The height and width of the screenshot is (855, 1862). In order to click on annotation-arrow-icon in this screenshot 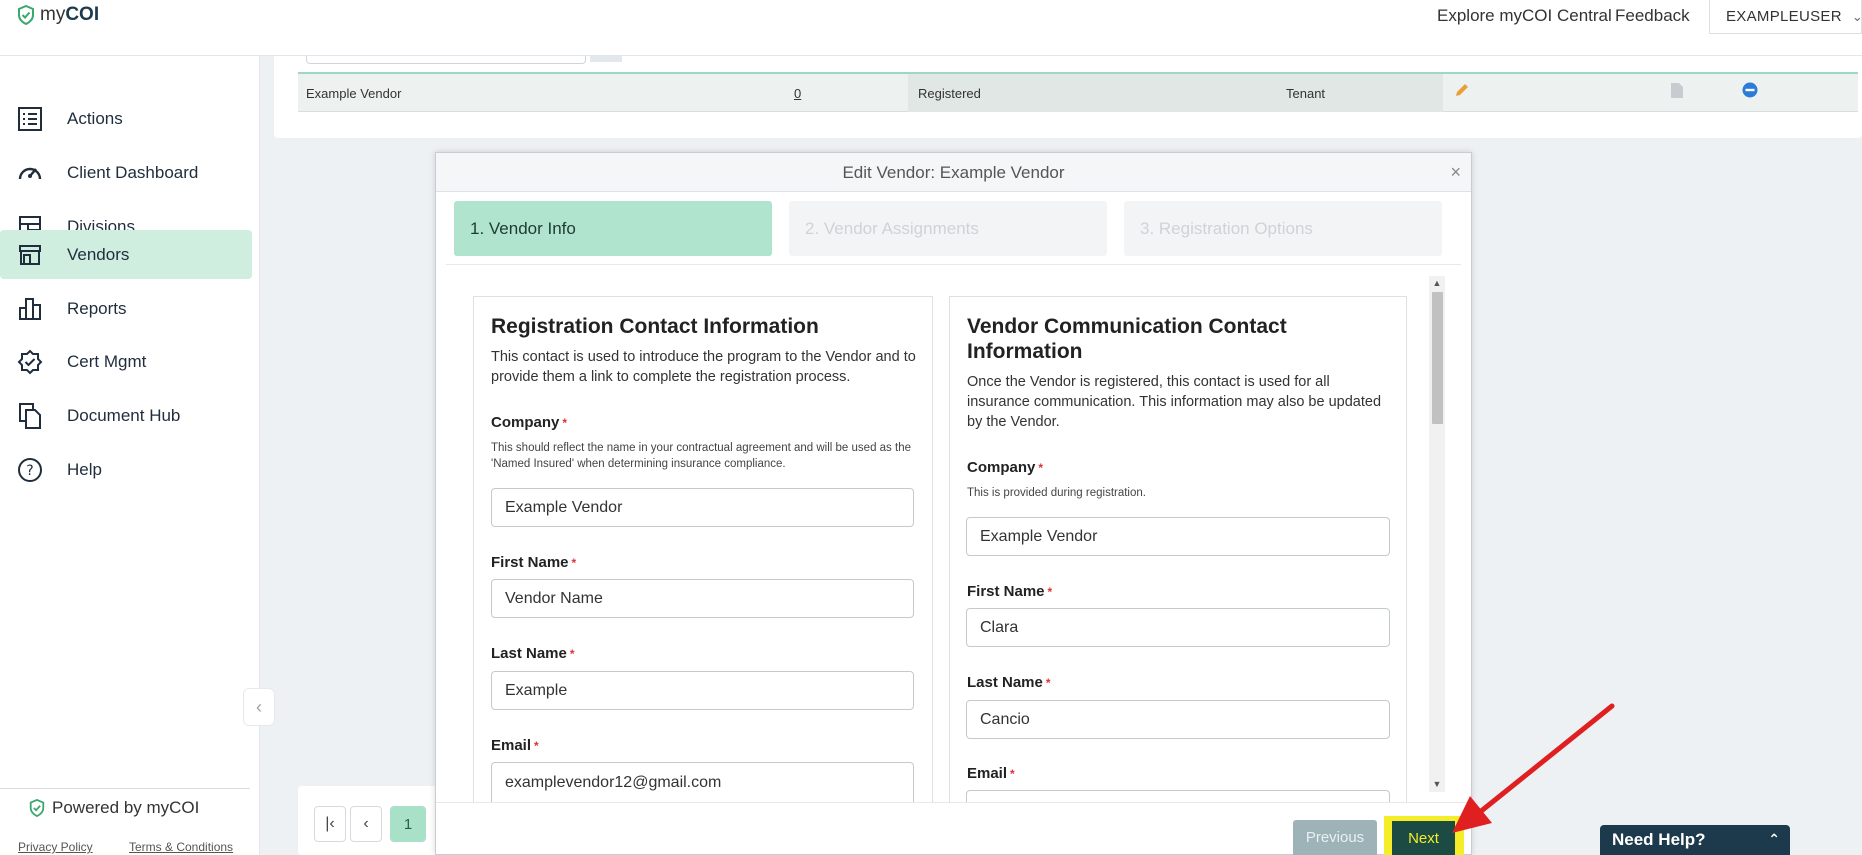, I will do `click(1533, 768)`.